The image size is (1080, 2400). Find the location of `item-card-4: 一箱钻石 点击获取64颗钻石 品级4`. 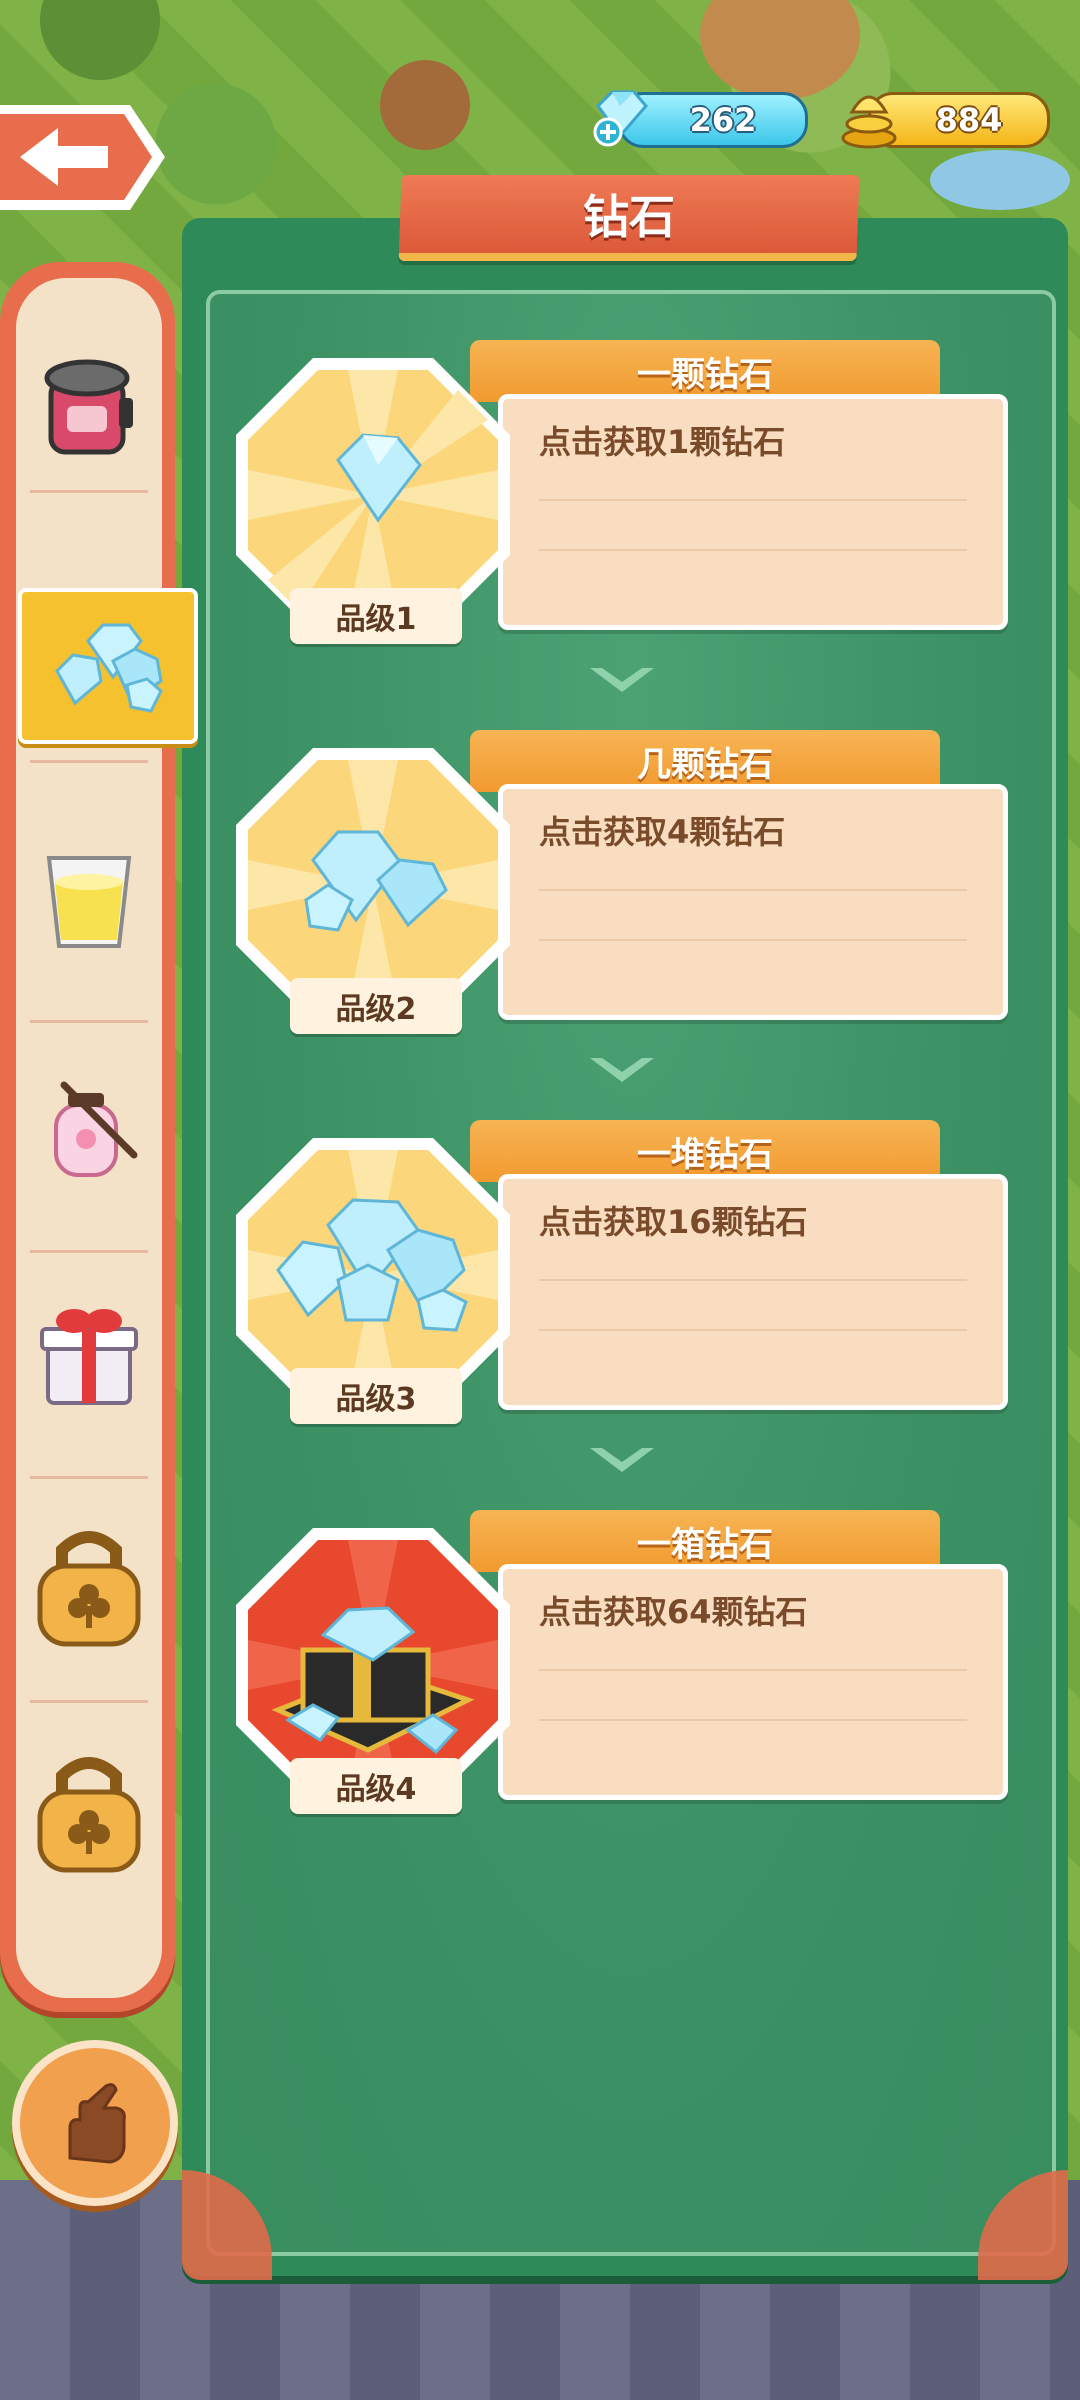

item-card-4: 一箱钻石 点击获取64颗钻石 品级4 is located at coordinates (618, 1662).